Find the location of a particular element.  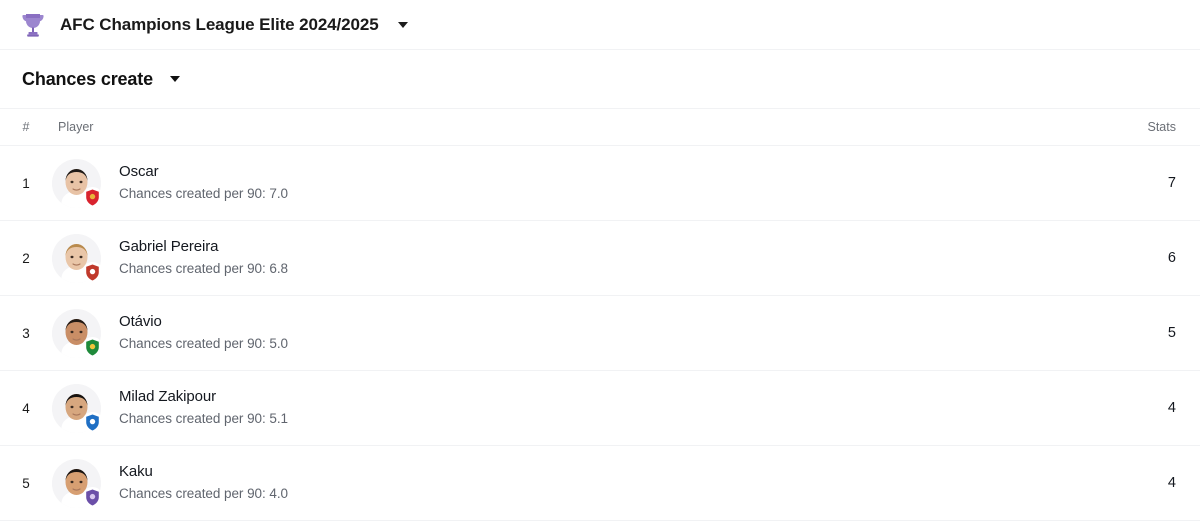

rank-number: 4 is located at coordinates (26, 408).